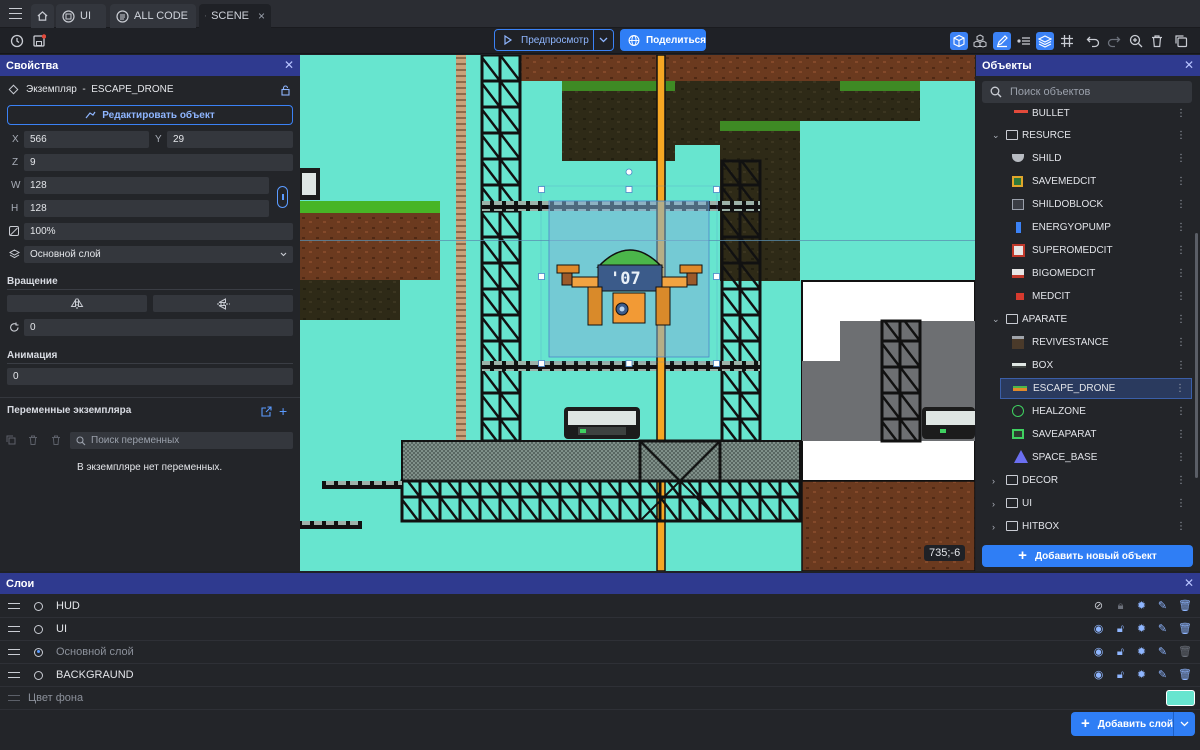  Describe the element at coordinates (554, 40) in the screenshot. I see `preview-button: Предпросмотр` at that location.